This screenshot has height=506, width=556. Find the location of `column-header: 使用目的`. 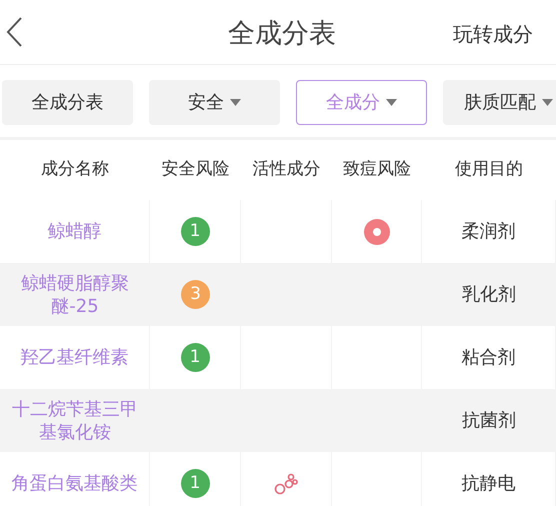

column-header: 使用目的 is located at coordinates (489, 169).